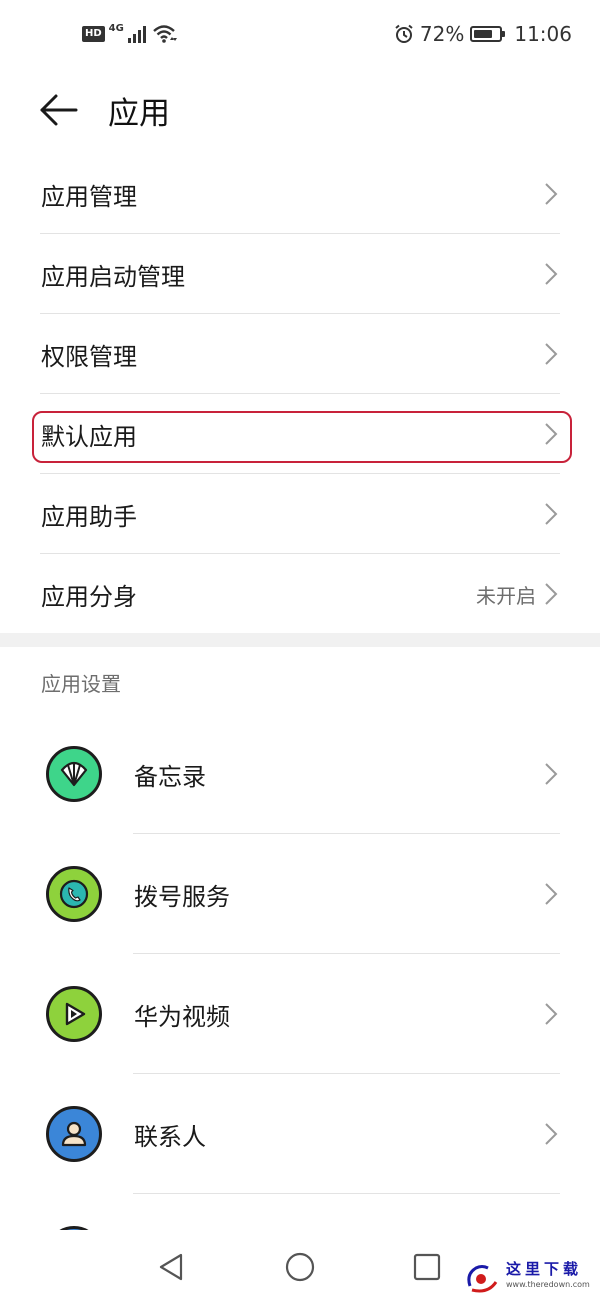  Describe the element at coordinates (113, 276) in the screenshot. I see `menu-item-label: 应用启动管理` at that location.